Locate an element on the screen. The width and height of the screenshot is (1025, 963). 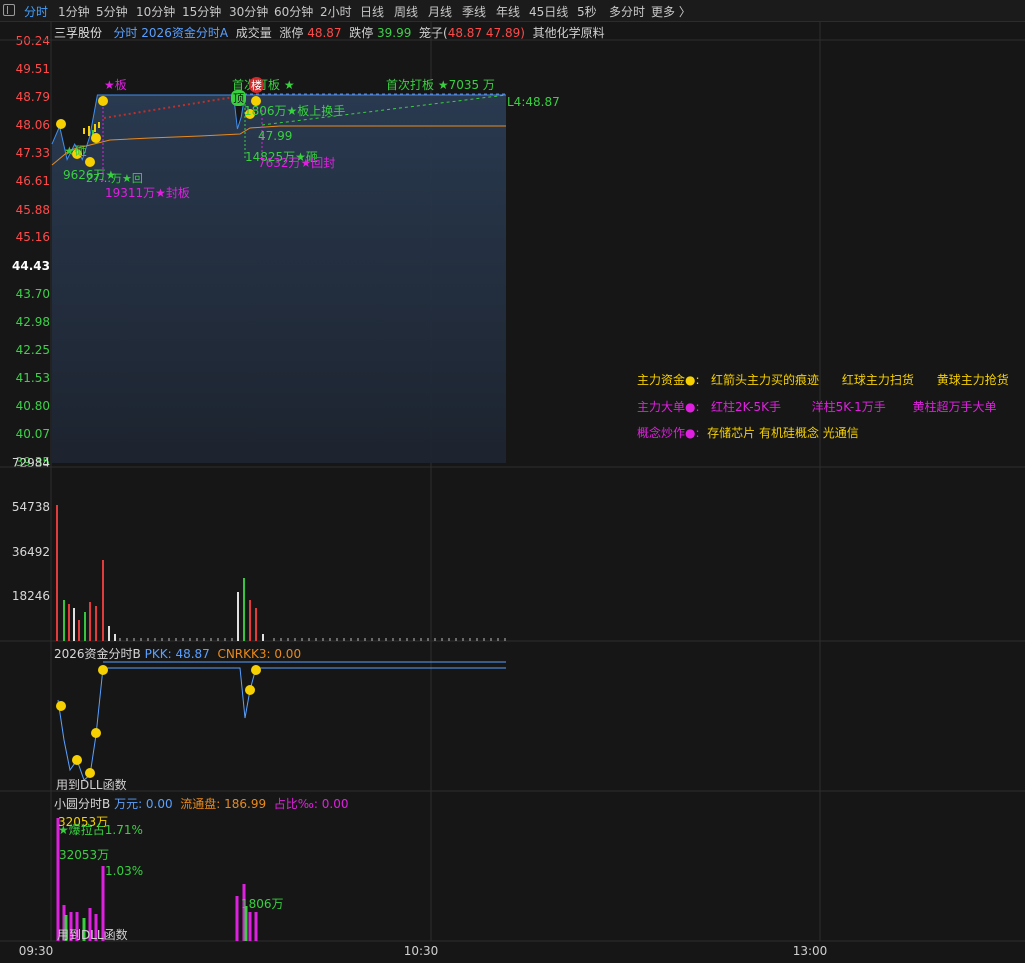
legend-item: 黄球主力抢货 is located at coordinates (972, 380).